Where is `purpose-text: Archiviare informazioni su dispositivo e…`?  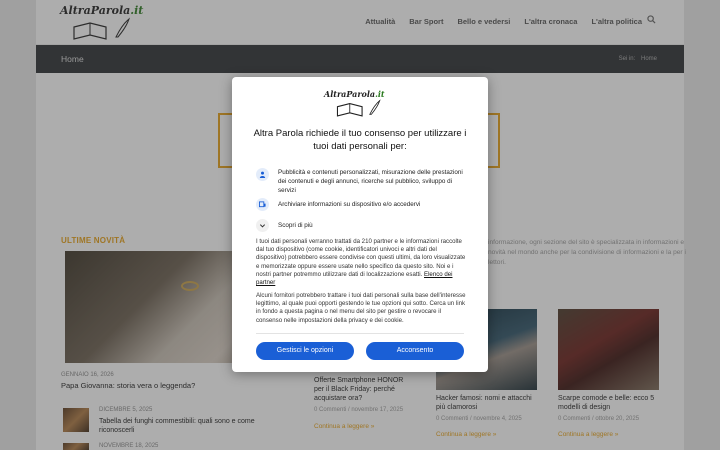
purpose-text: Archiviare informazioni su dispositivo e… is located at coordinates (349, 204).